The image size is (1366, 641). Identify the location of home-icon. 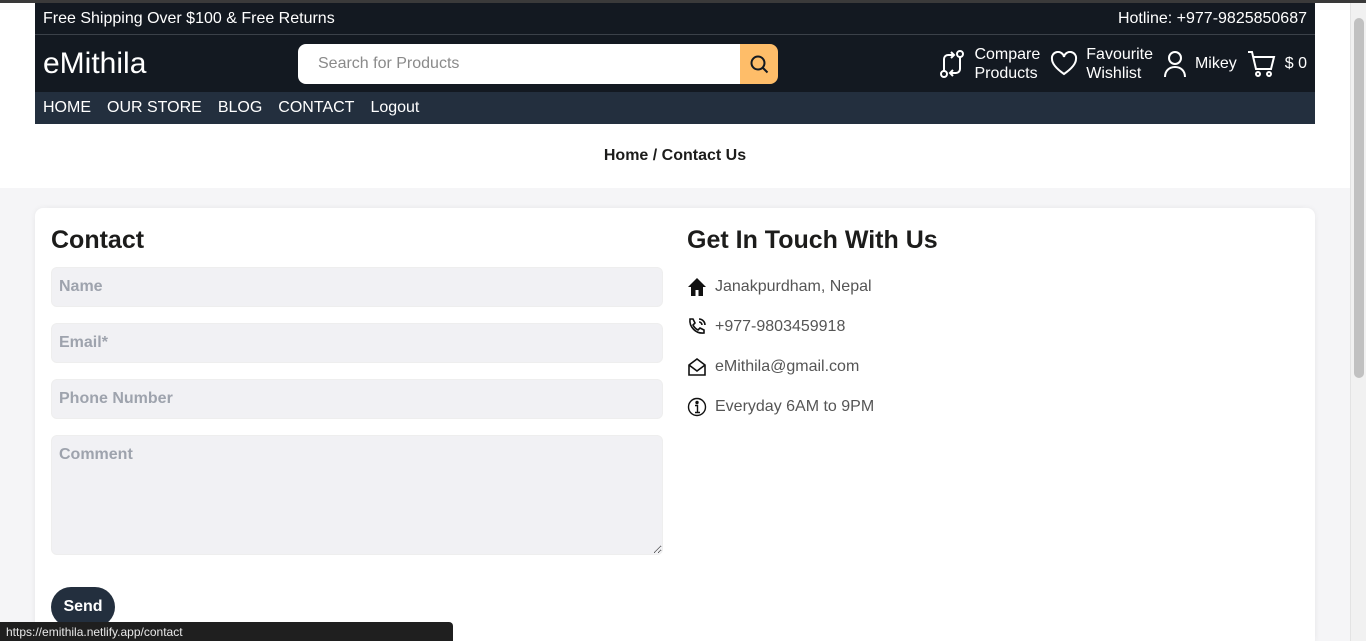
(697, 287).